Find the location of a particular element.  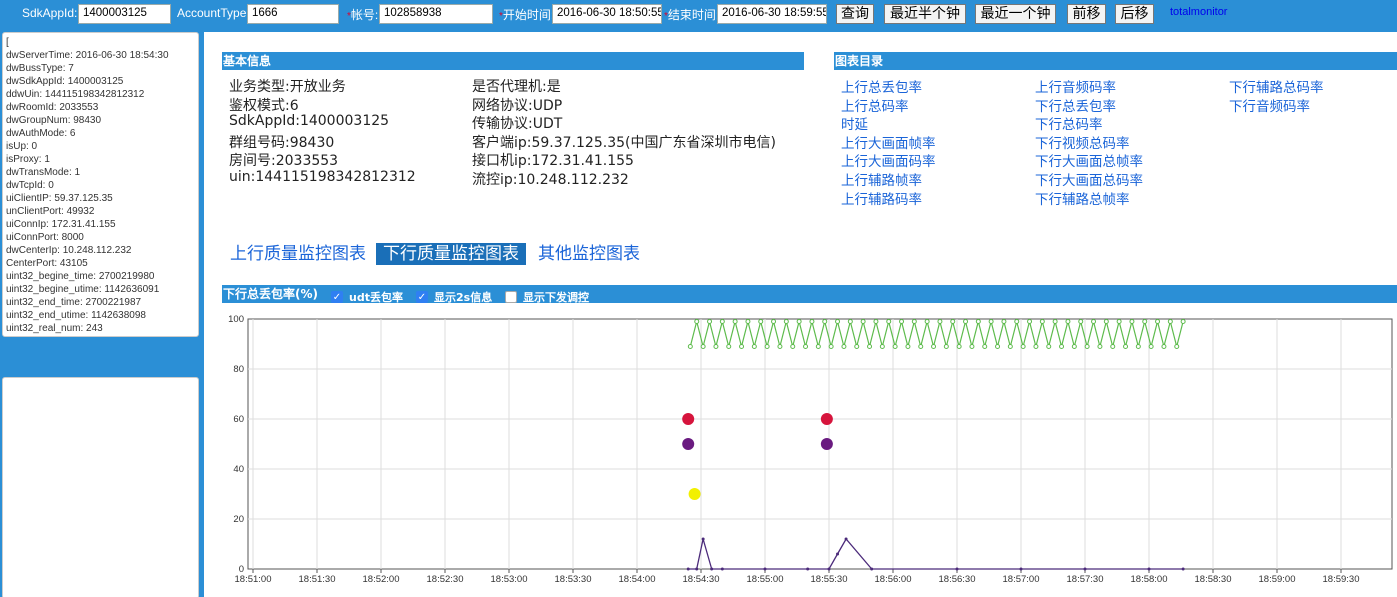

show-2s-checkbox: ✓ 显示2s信息 is located at coordinates (454, 297).